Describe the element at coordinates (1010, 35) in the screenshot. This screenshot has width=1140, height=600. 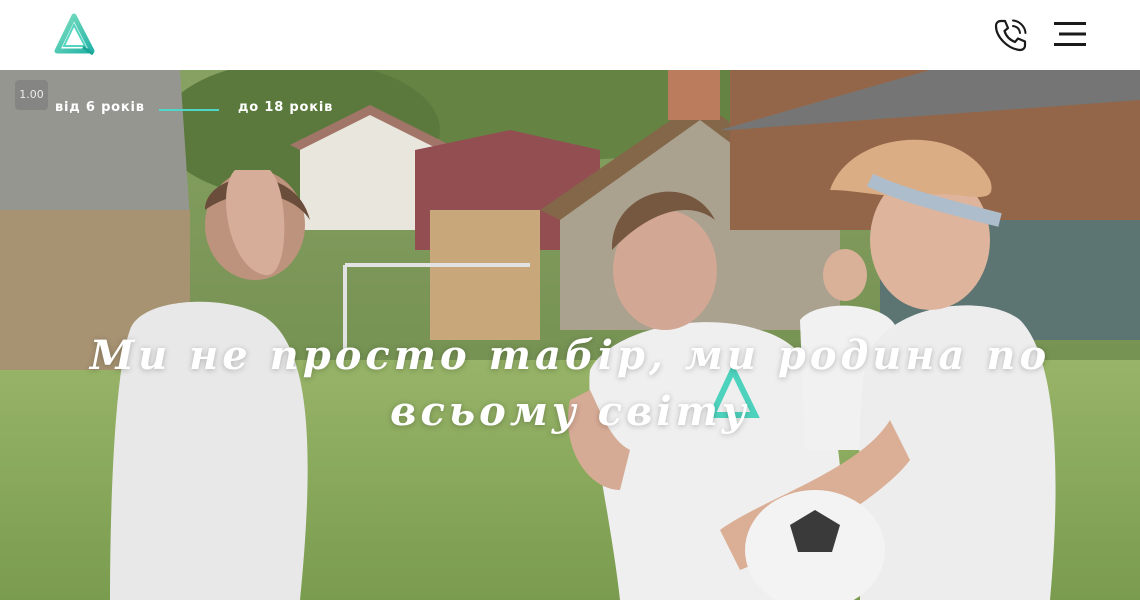
I see `phone-icon` at that location.